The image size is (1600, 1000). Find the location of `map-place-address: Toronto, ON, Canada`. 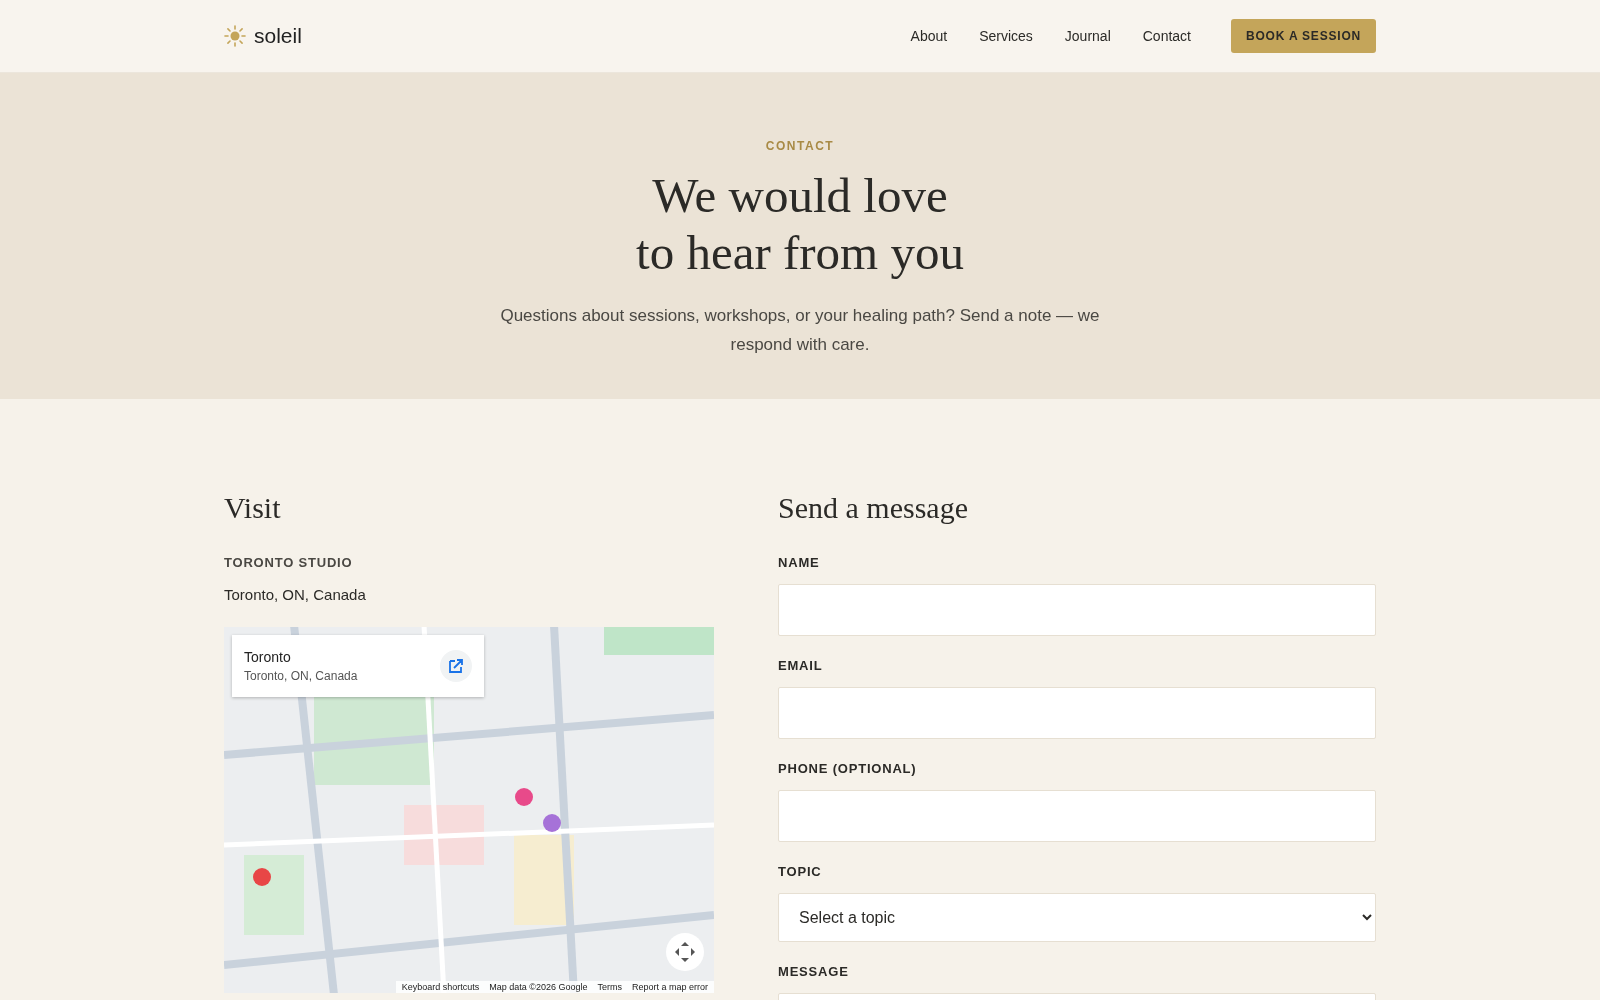

map-place-address: Toronto, ON, Canada is located at coordinates (301, 676).